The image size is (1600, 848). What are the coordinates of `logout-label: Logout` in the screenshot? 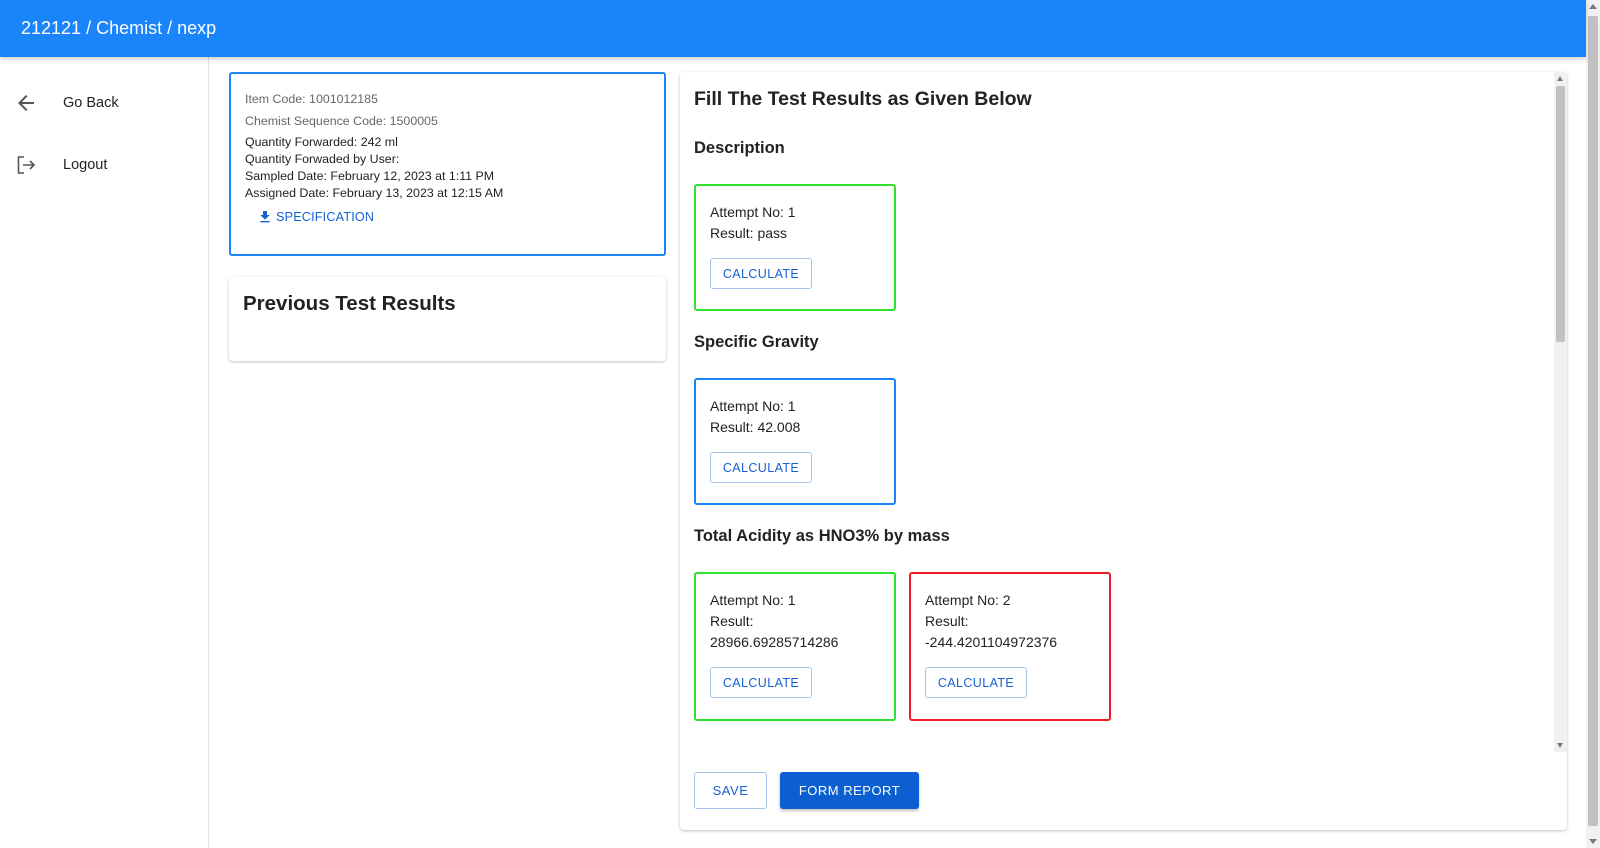 It's located at (85, 165).